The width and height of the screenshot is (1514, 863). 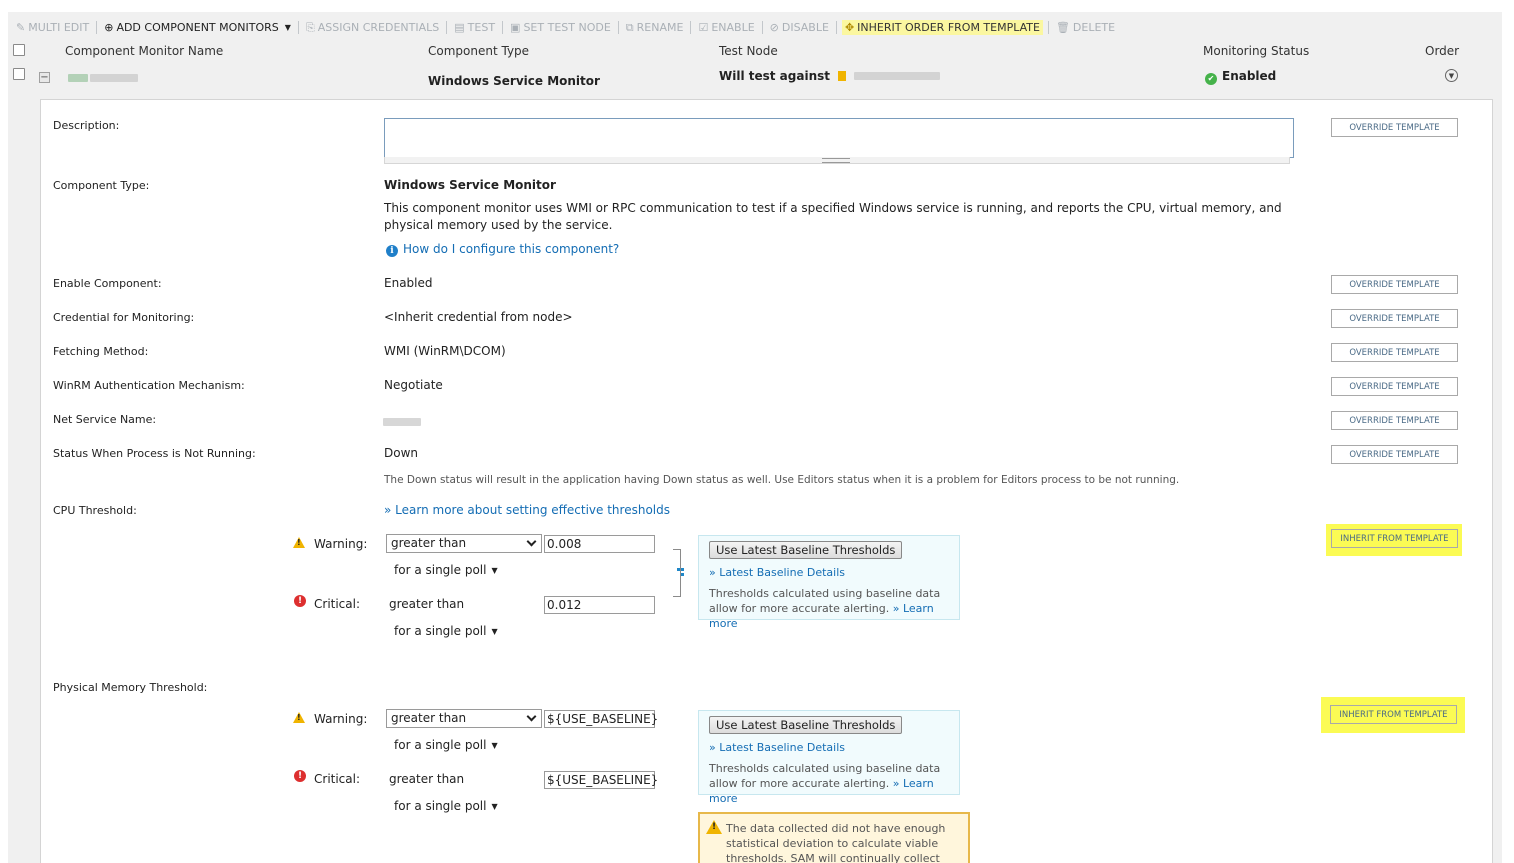 What do you see at coordinates (44, 77) in the screenshot?
I see `collapse-toggle: −` at bounding box center [44, 77].